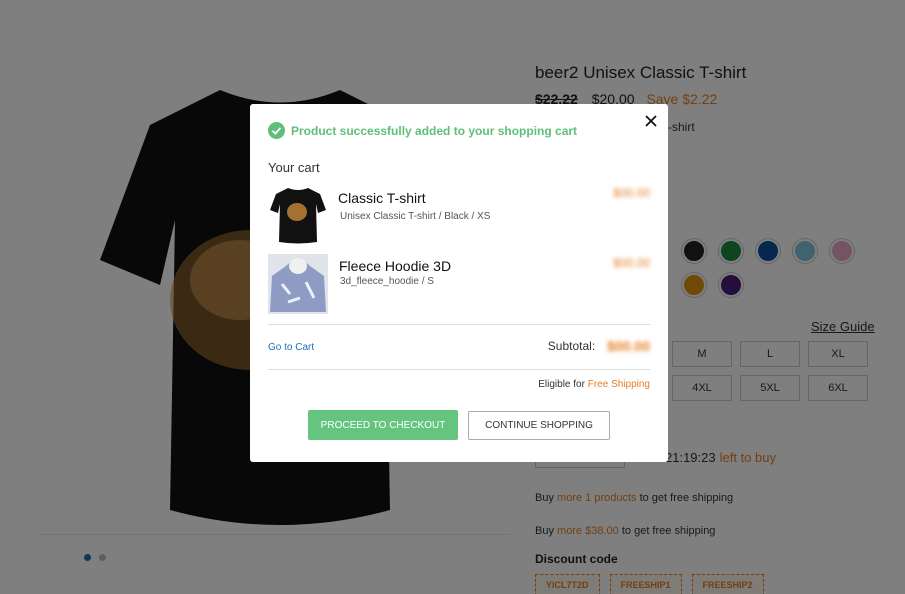 This screenshot has height=594, width=905. I want to click on subtotal-value: $00.00, so click(628, 346).